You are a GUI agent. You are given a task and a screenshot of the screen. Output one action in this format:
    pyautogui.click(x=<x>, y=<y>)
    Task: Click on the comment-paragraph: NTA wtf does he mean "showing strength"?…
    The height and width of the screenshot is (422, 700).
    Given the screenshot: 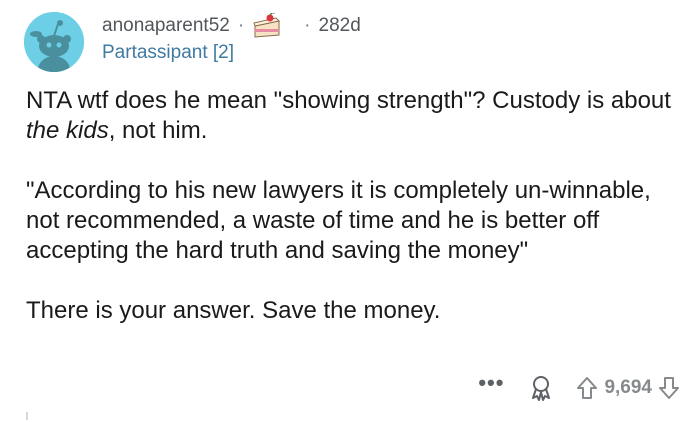 What is the action you would take?
    pyautogui.click(x=351, y=116)
    